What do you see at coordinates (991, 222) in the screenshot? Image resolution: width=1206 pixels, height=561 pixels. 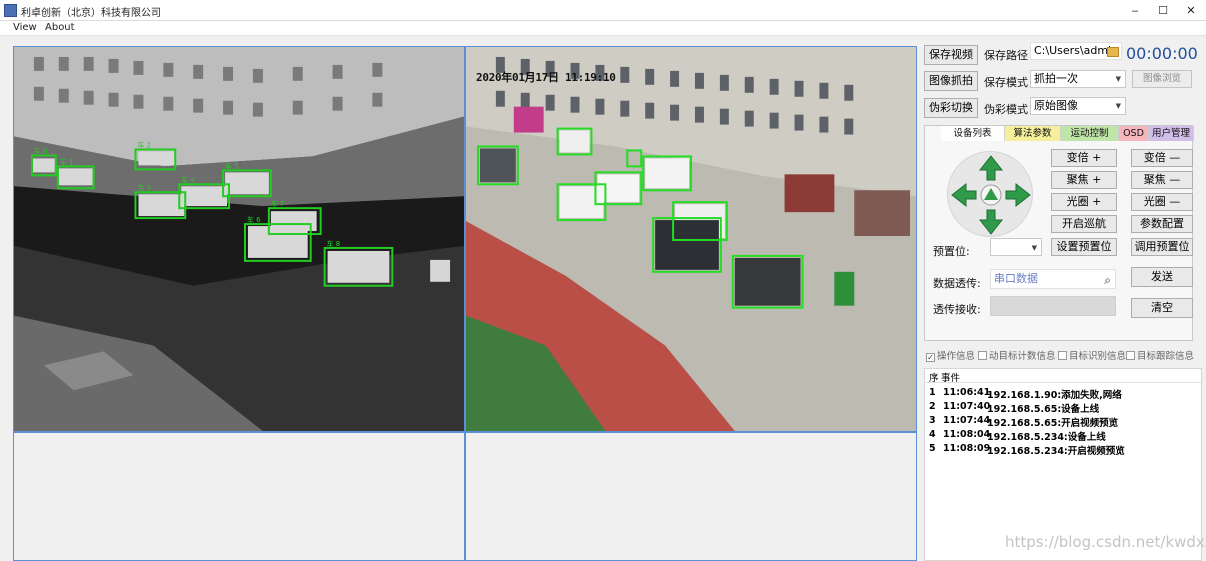 I see `arrow-down-icon` at bounding box center [991, 222].